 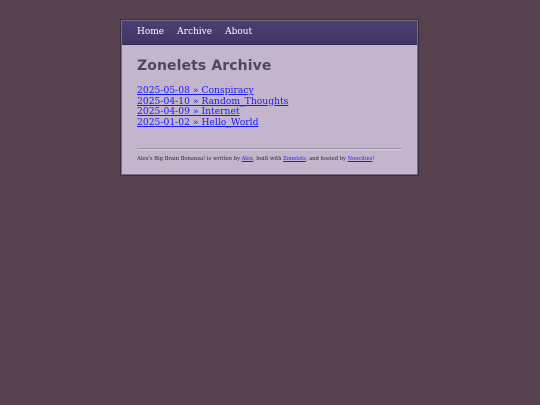 I want to click on post-date: 2025-05-08, so click(x=163, y=90).